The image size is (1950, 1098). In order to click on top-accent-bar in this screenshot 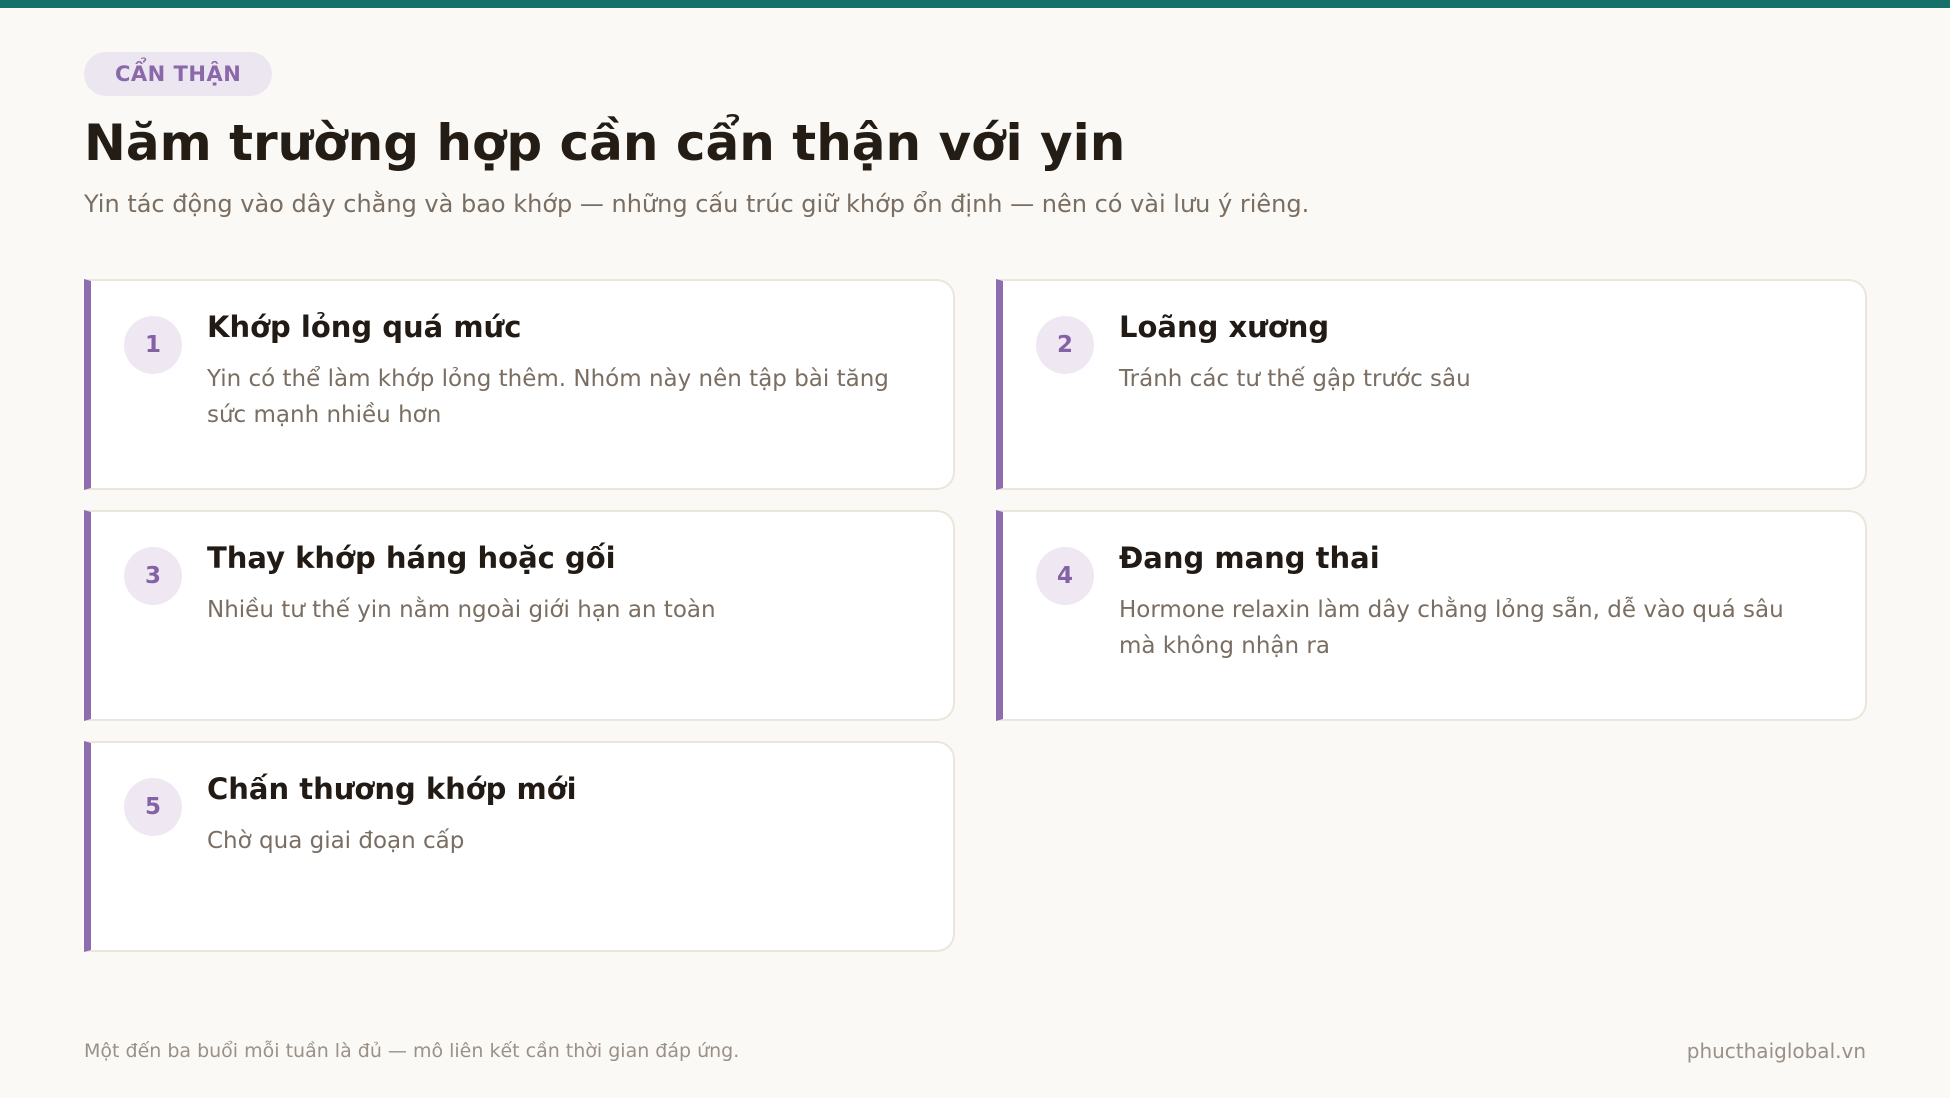, I will do `click(975, 4)`.